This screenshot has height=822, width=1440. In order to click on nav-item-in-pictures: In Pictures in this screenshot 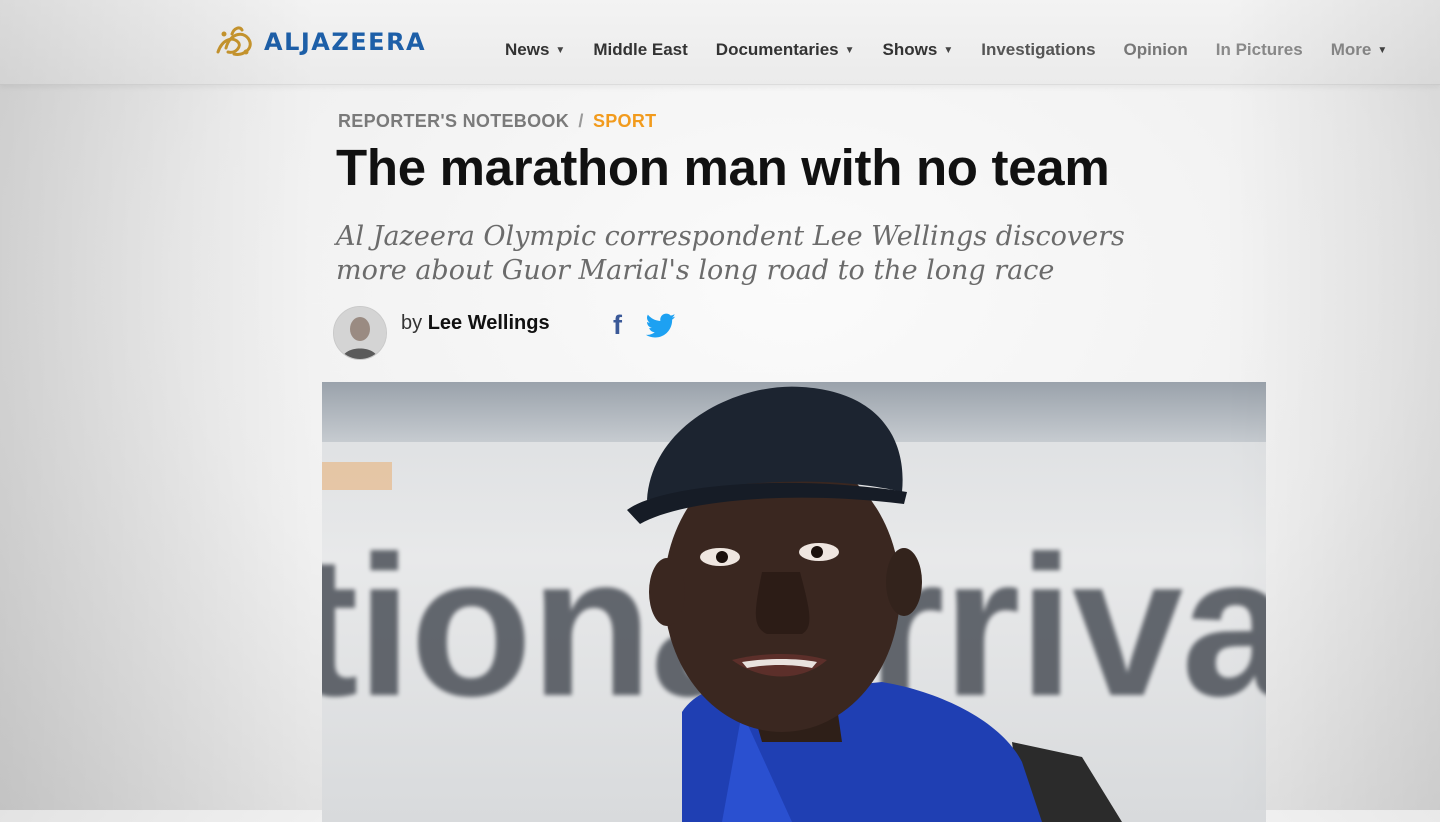, I will do `click(1259, 50)`.